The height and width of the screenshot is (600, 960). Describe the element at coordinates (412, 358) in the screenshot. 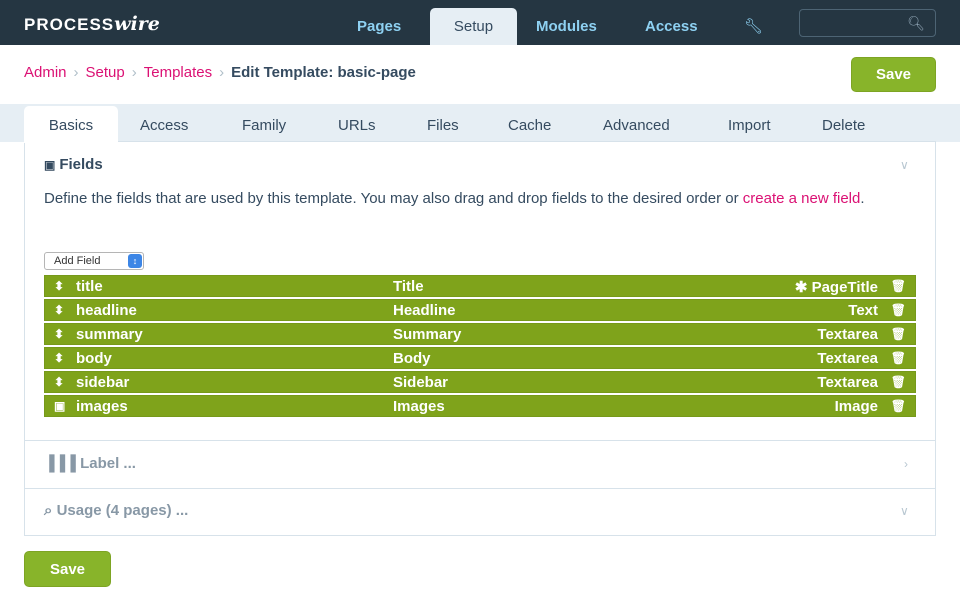

I see `field-label: Body` at that location.